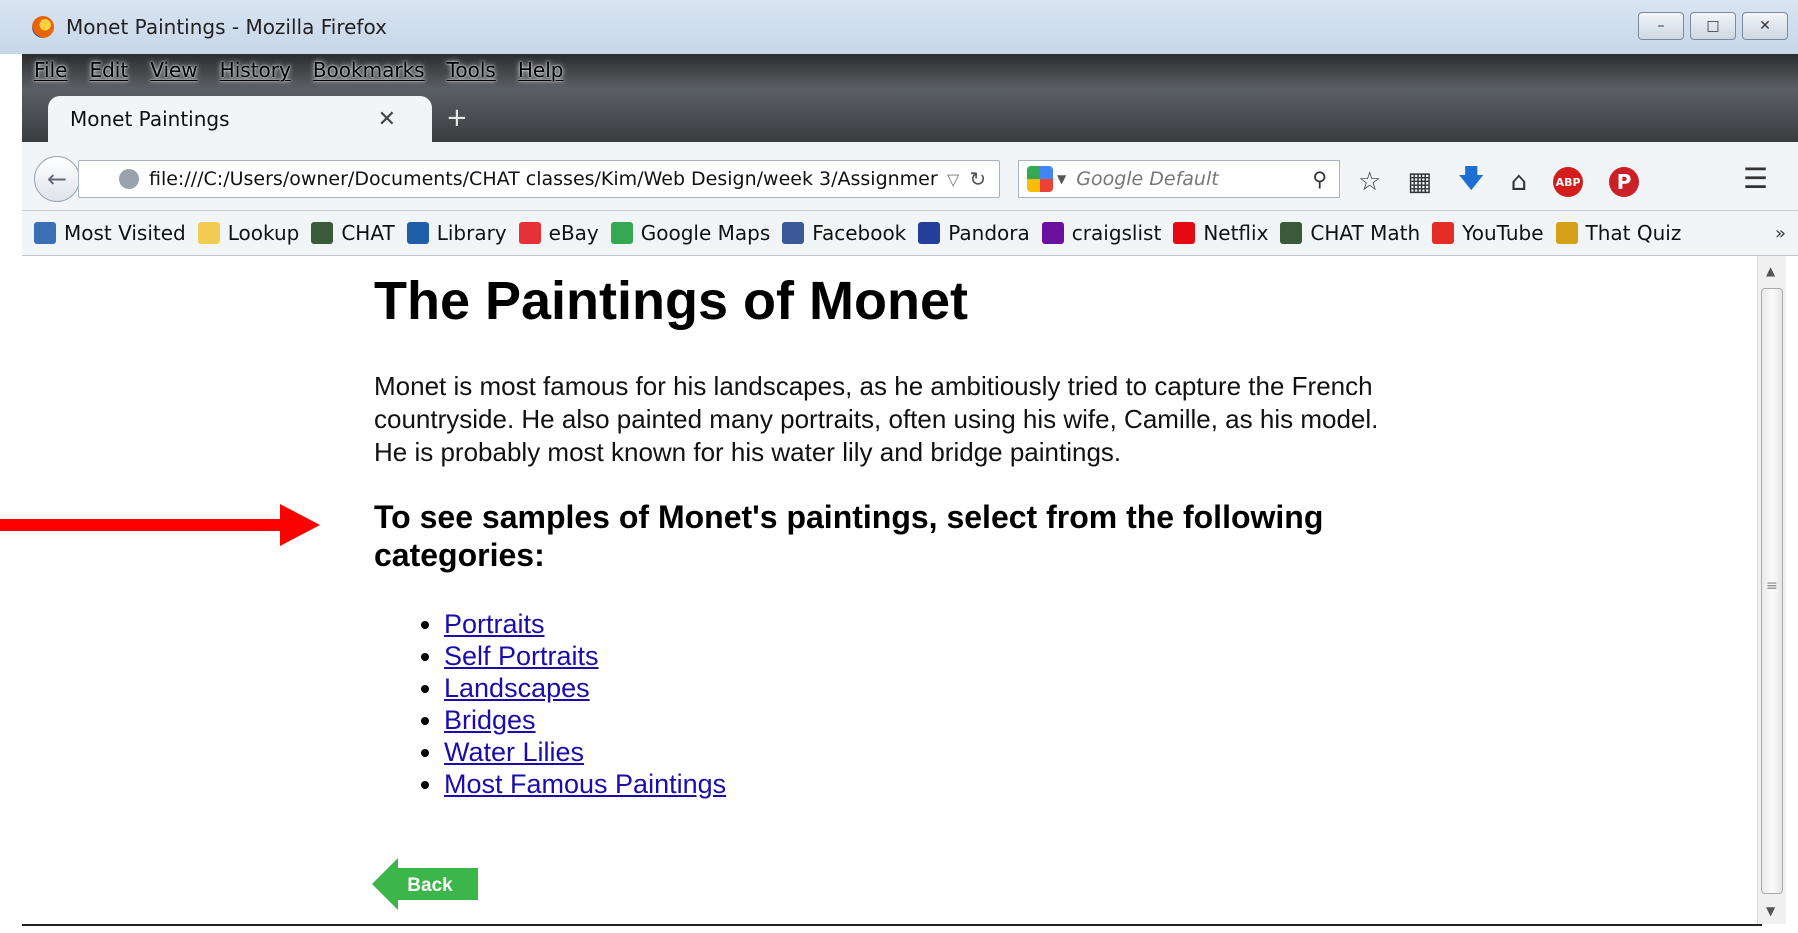  I want to click on menu-help: Help, so click(541, 70).